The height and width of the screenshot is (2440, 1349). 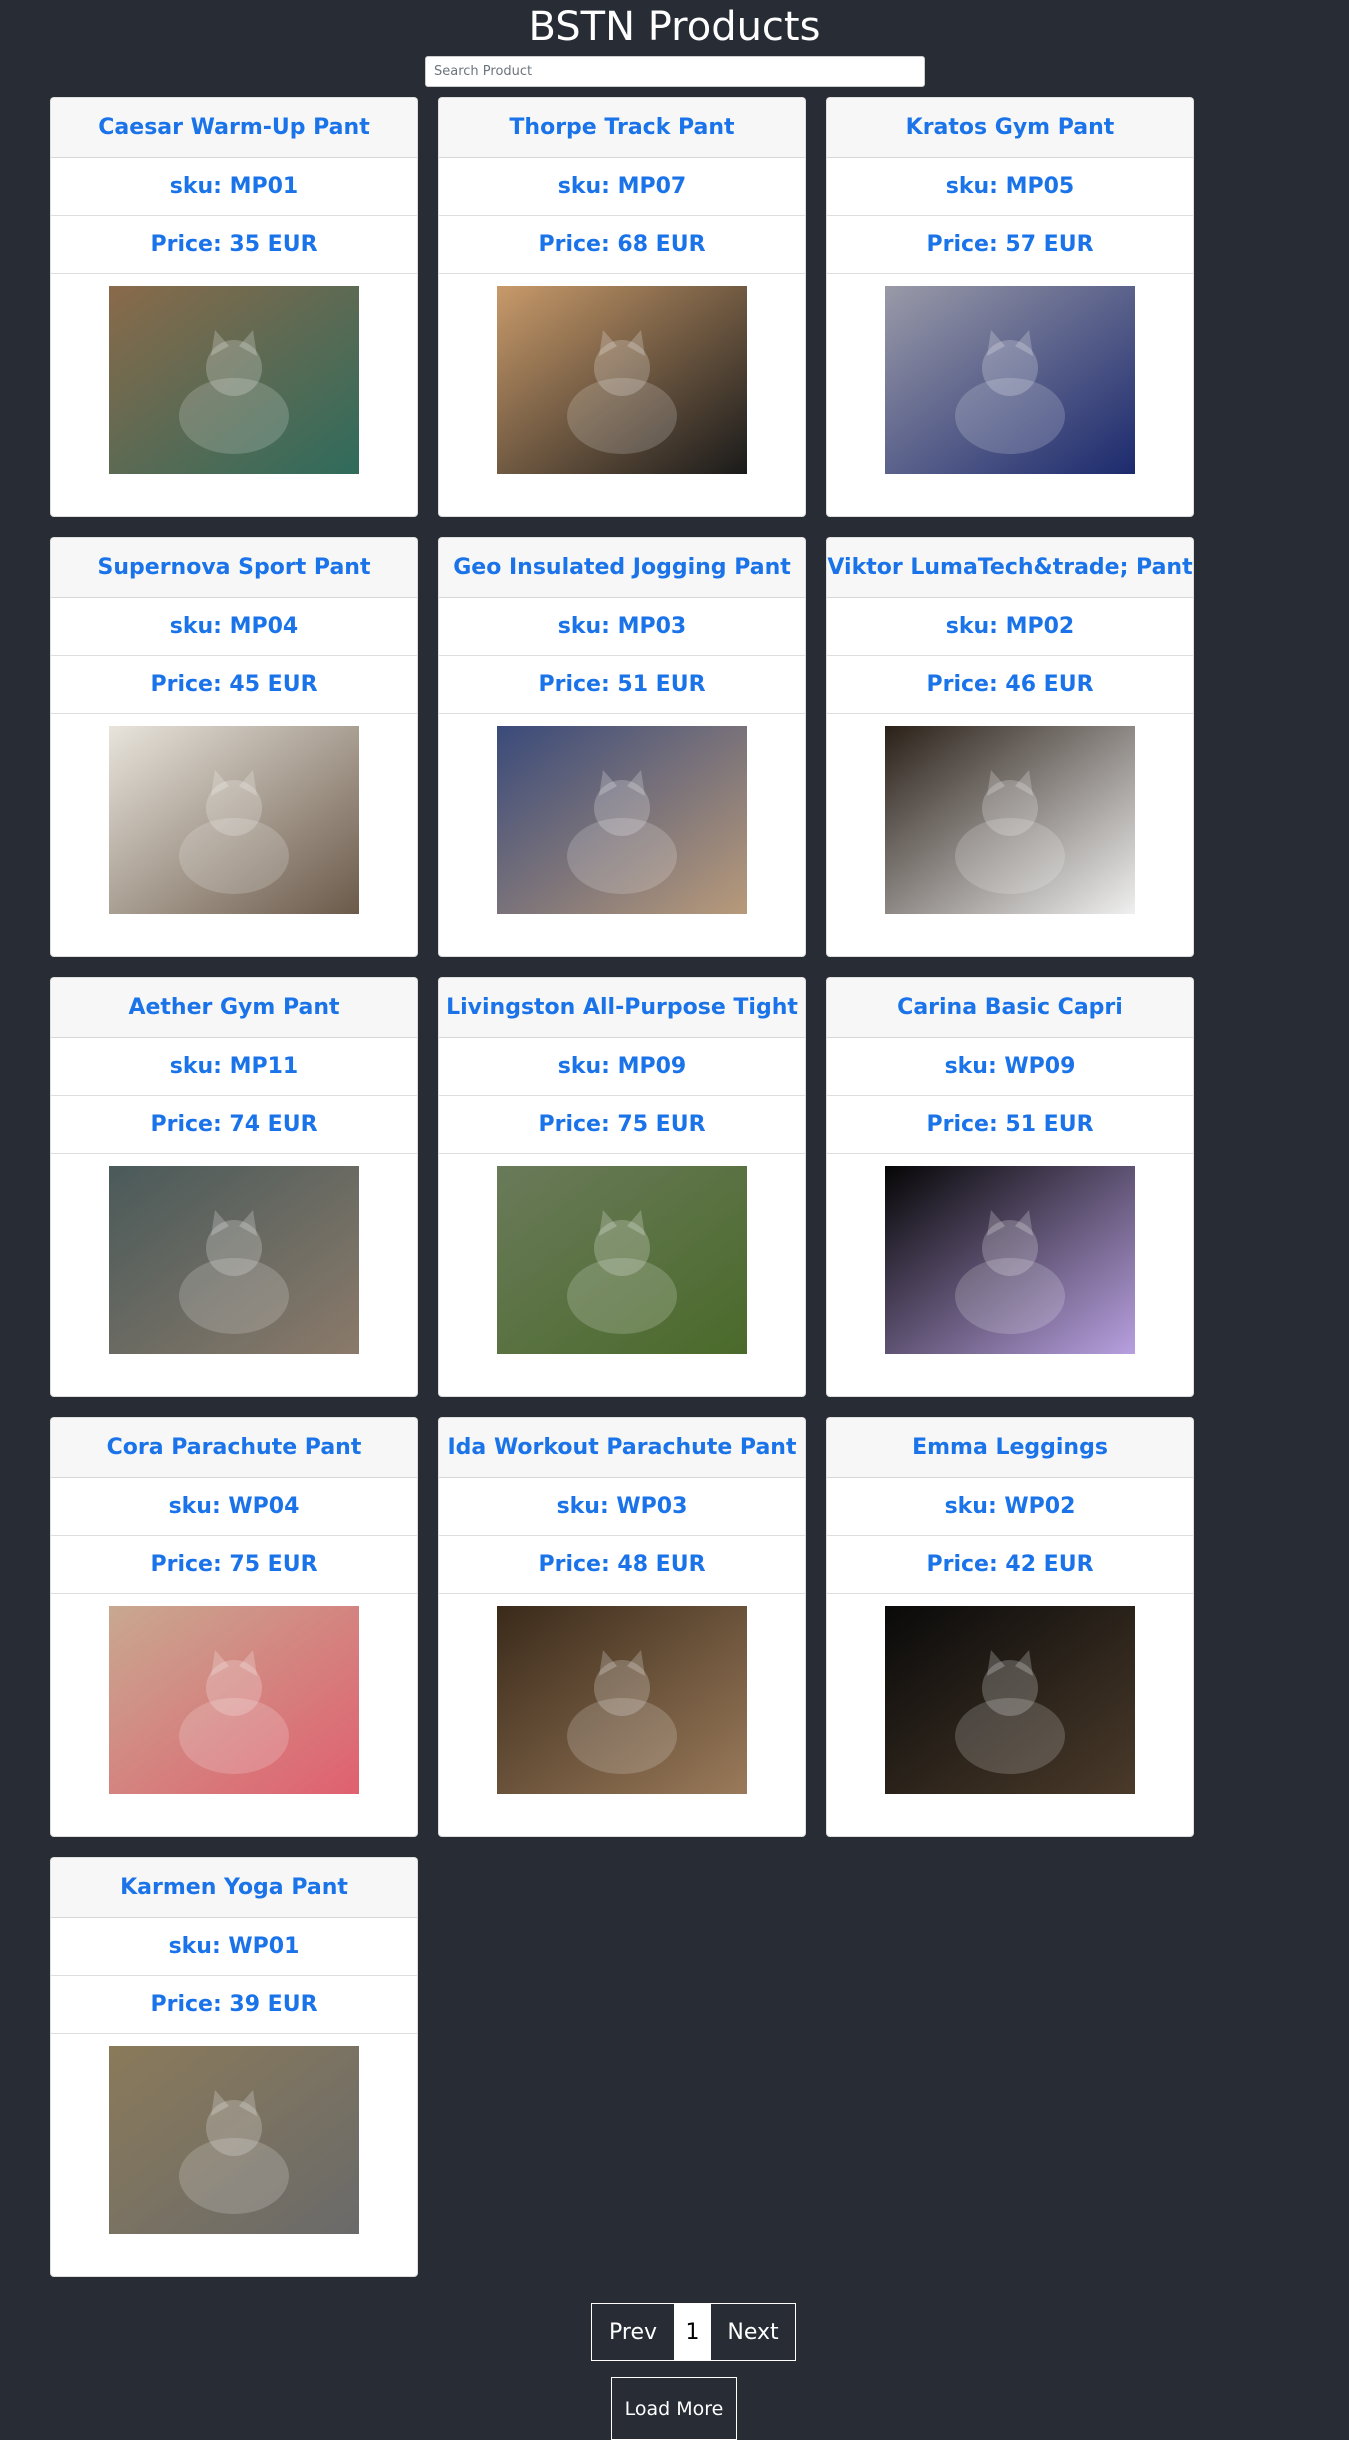 What do you see at coordinates (622, 1507) in the screenshot?
I see `product-sku: sku: WP03` at bounding box center [622, 1507].